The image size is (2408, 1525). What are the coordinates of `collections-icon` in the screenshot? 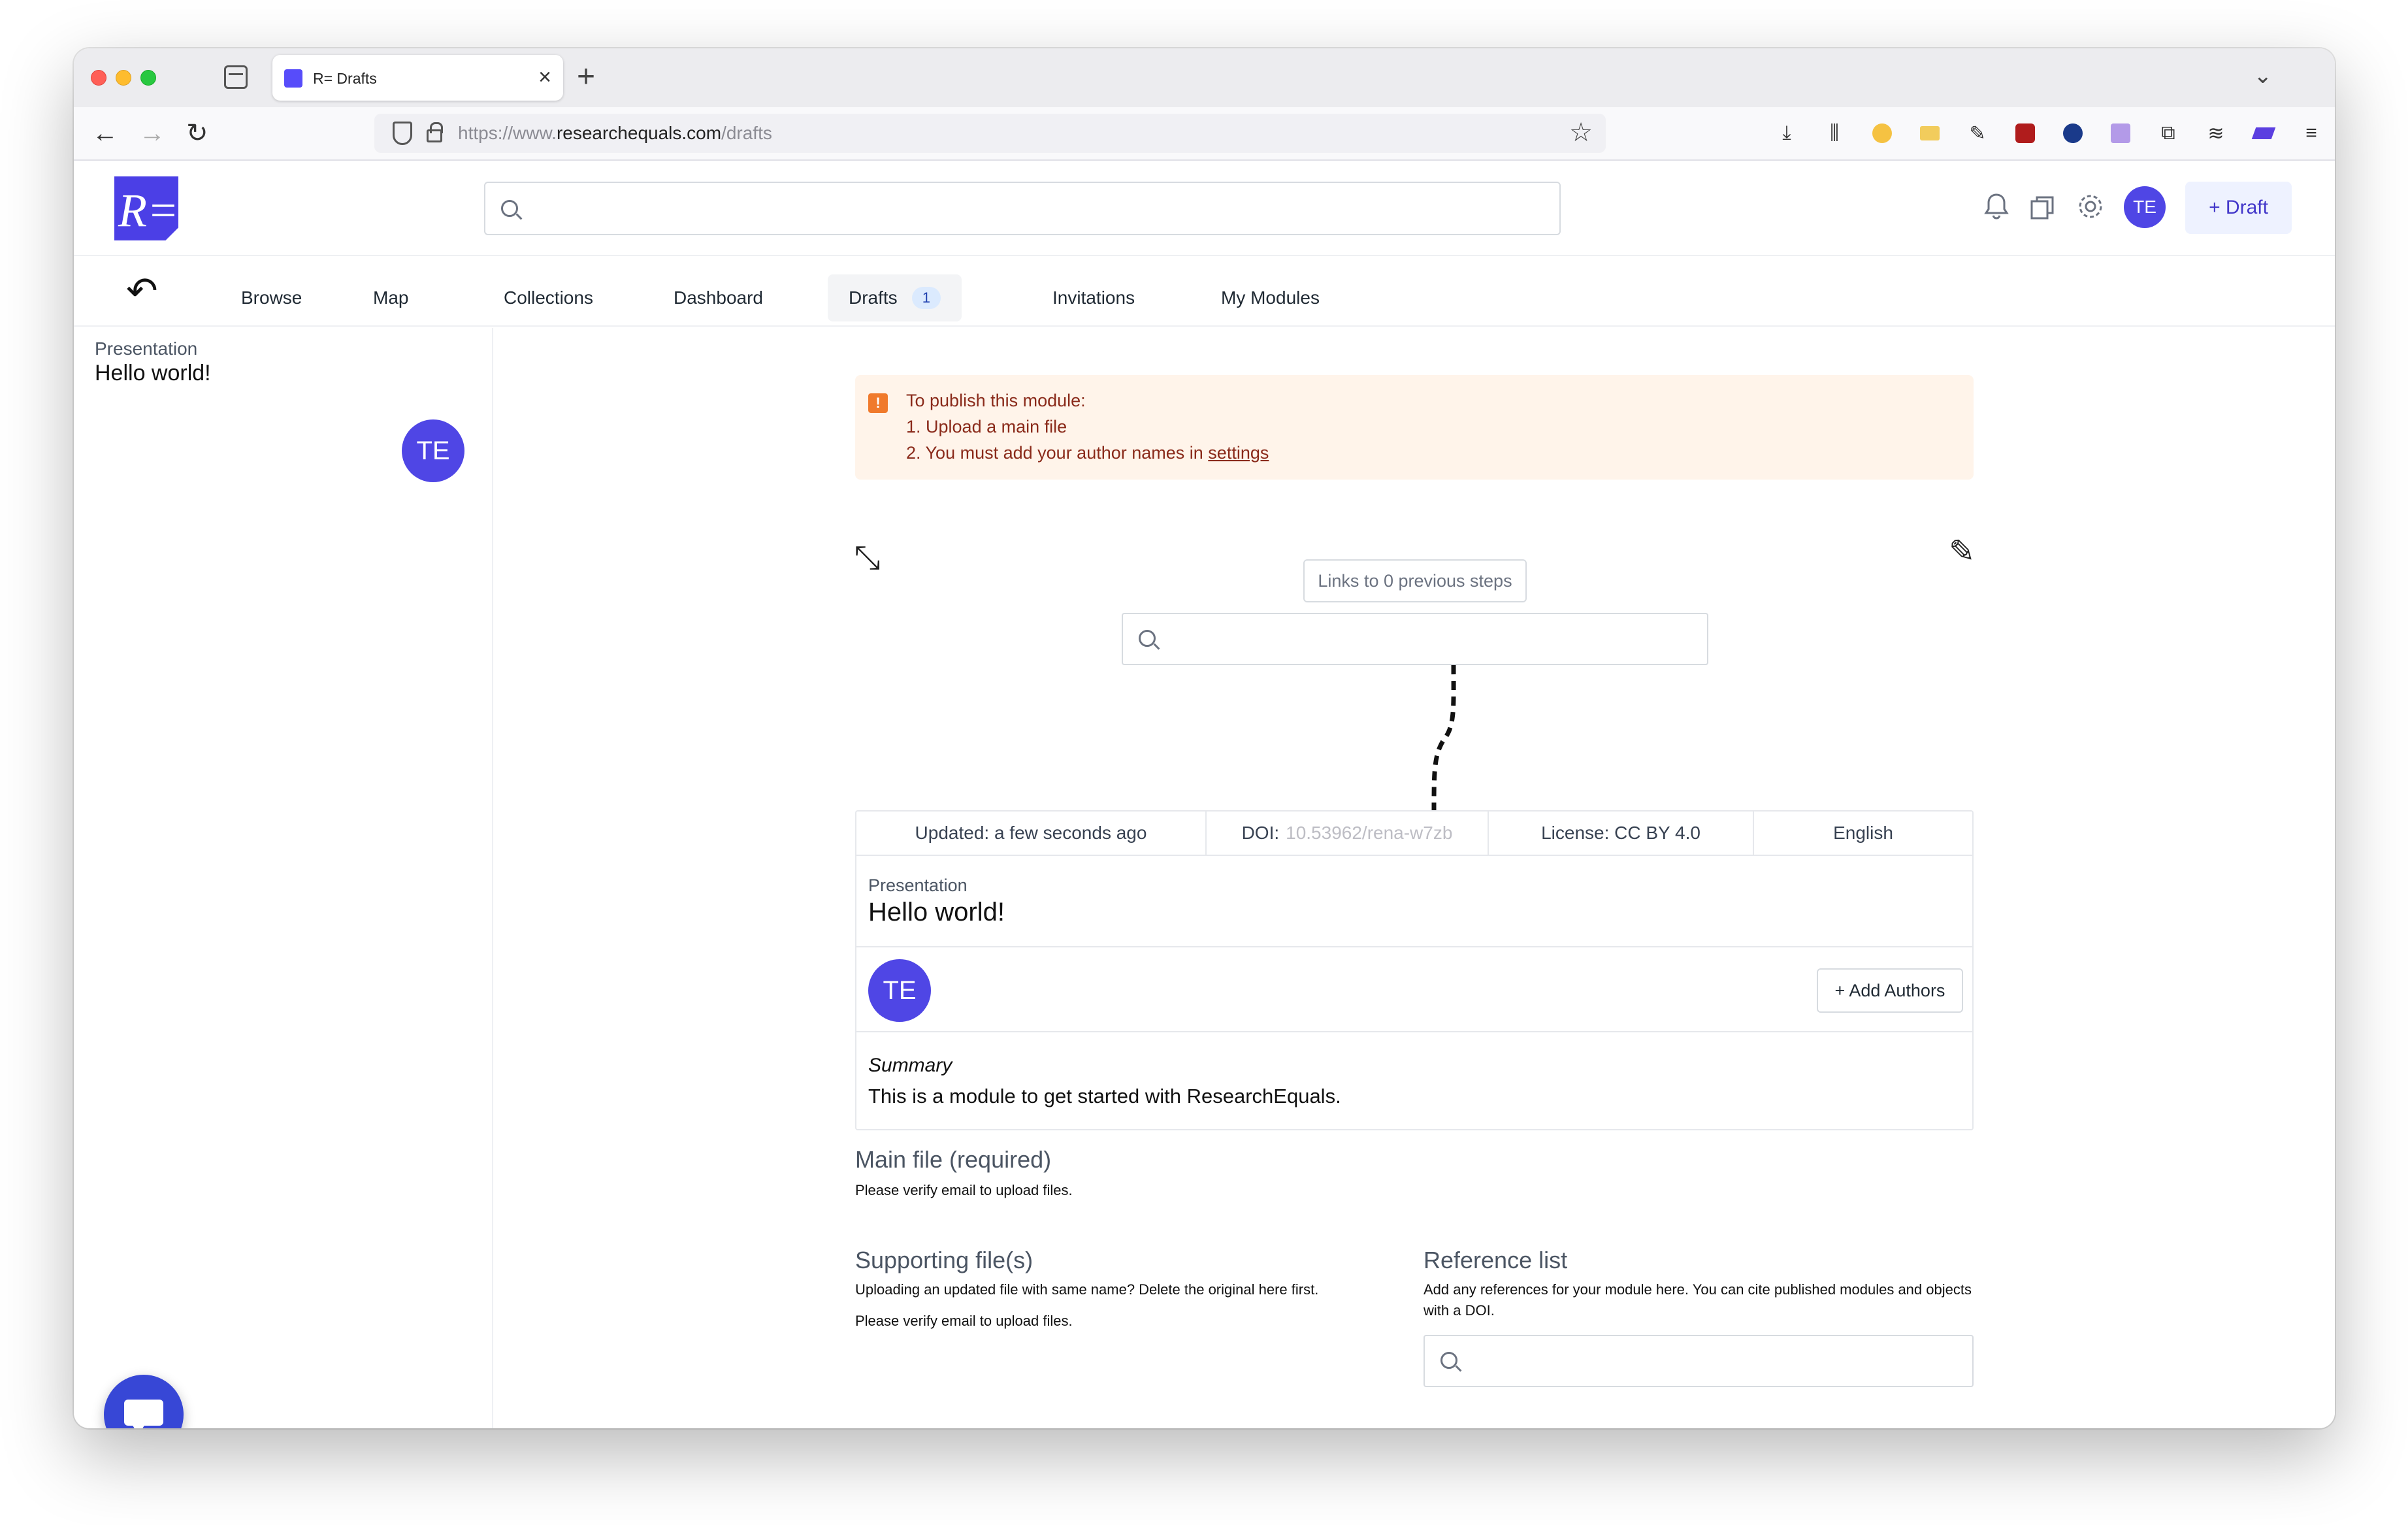 It's located at (2043, 206).